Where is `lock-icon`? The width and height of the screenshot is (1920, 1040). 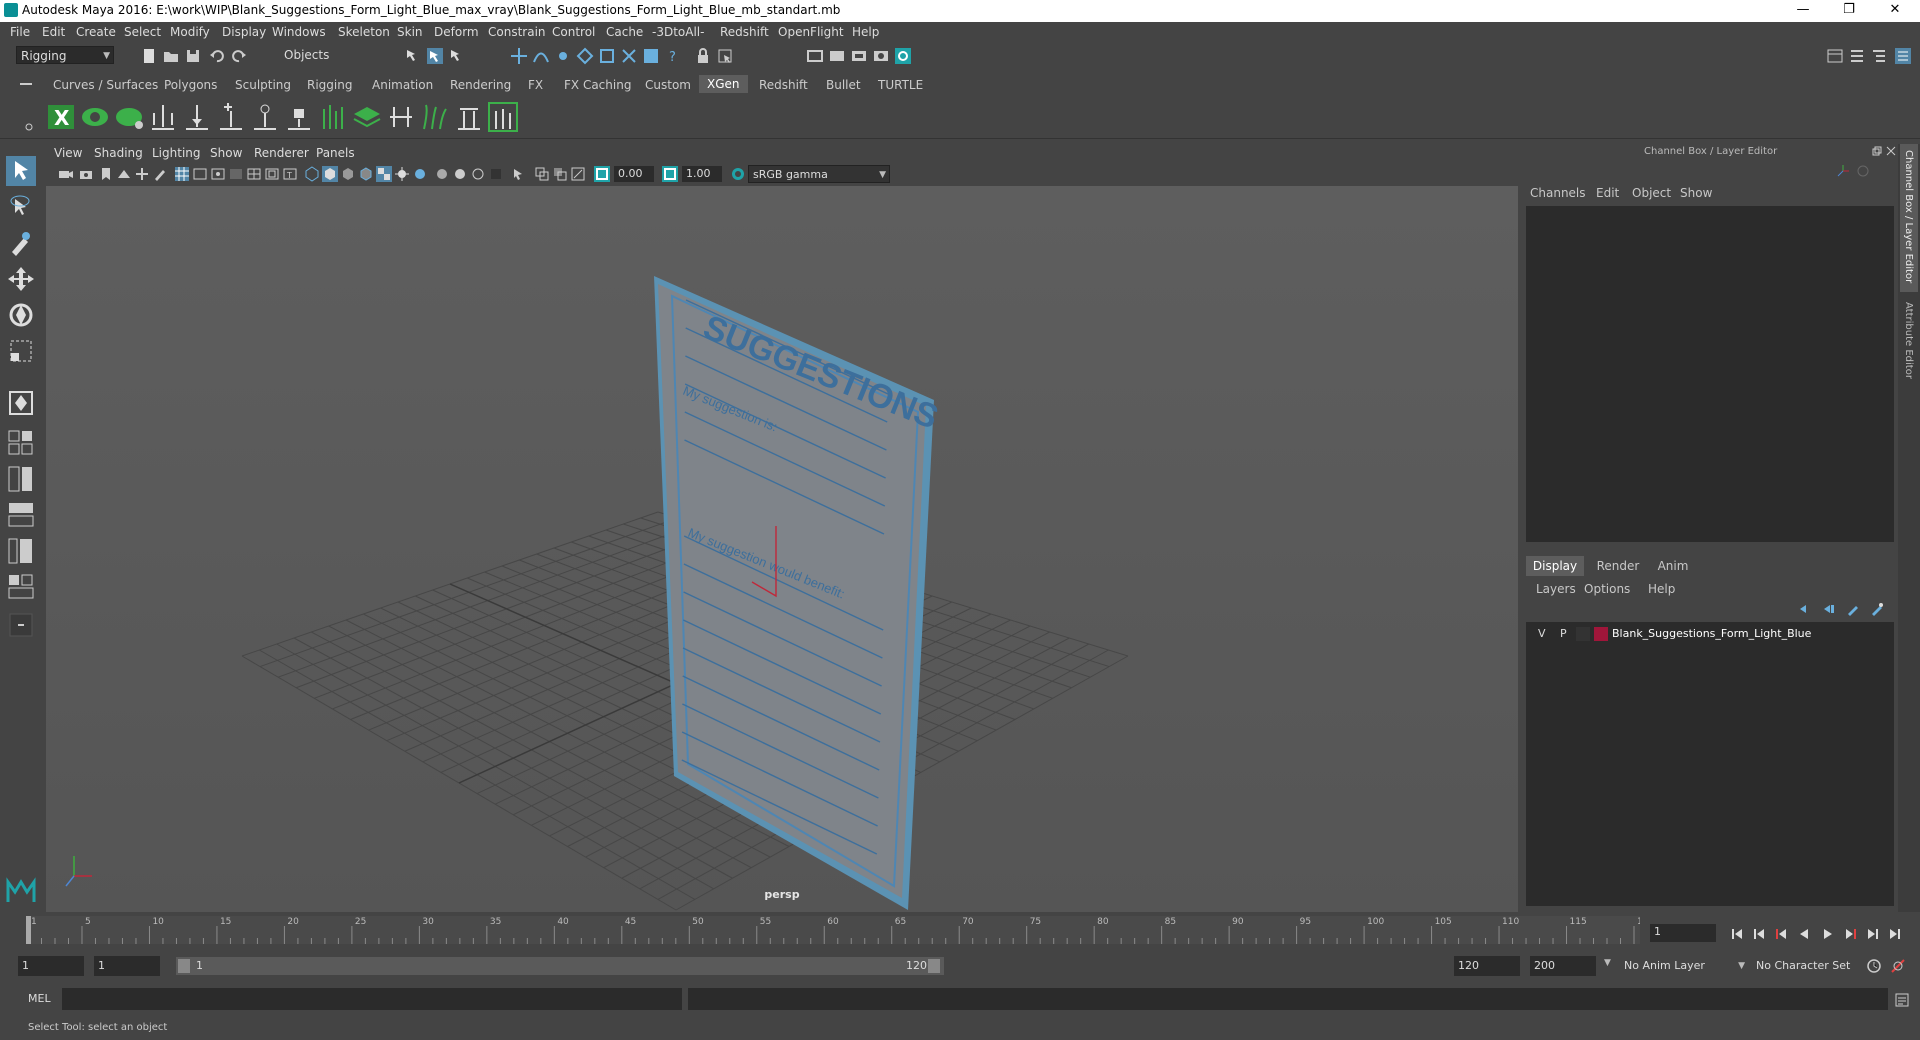
lock-icon is located at coordinates (703, 56).